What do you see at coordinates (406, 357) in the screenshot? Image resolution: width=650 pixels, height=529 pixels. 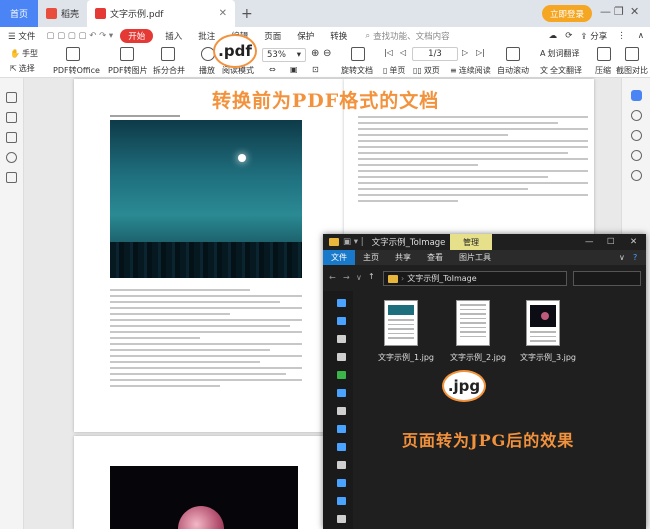 I see `file-name-1: 文字示例_1.jpg` at bounding box center [406, 357].